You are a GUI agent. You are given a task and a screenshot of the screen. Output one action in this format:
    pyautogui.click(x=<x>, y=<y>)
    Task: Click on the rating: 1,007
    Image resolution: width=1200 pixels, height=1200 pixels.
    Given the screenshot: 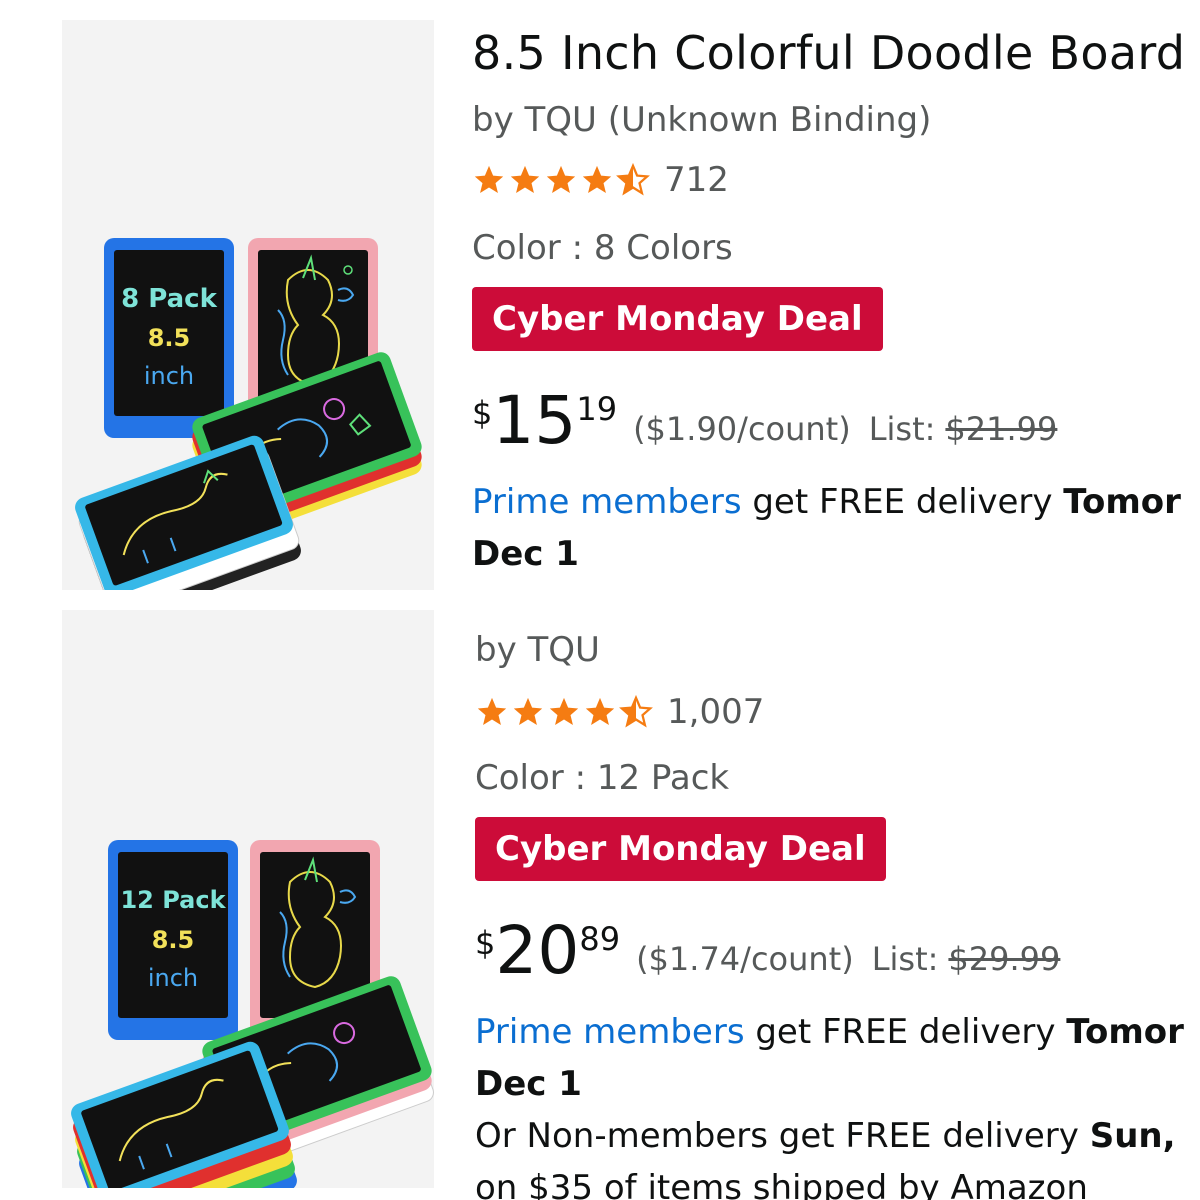 What is the action you would take?
    pyautogui.click(x=619, y=712)
    